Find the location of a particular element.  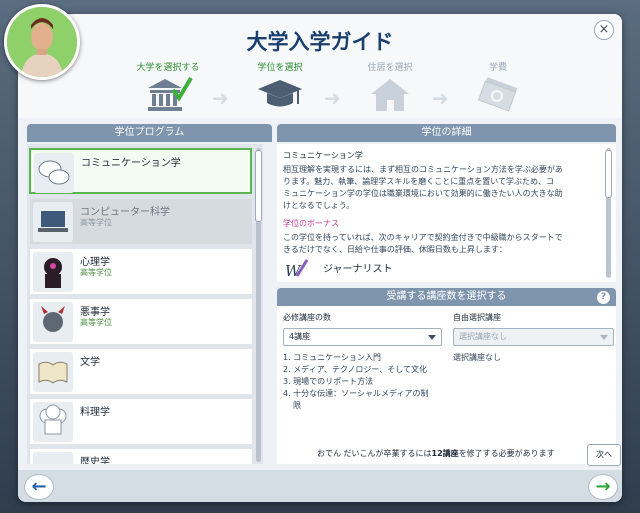

course-select-heading-text: 受講する講座数を選択する is located at coordinates (446, 296).